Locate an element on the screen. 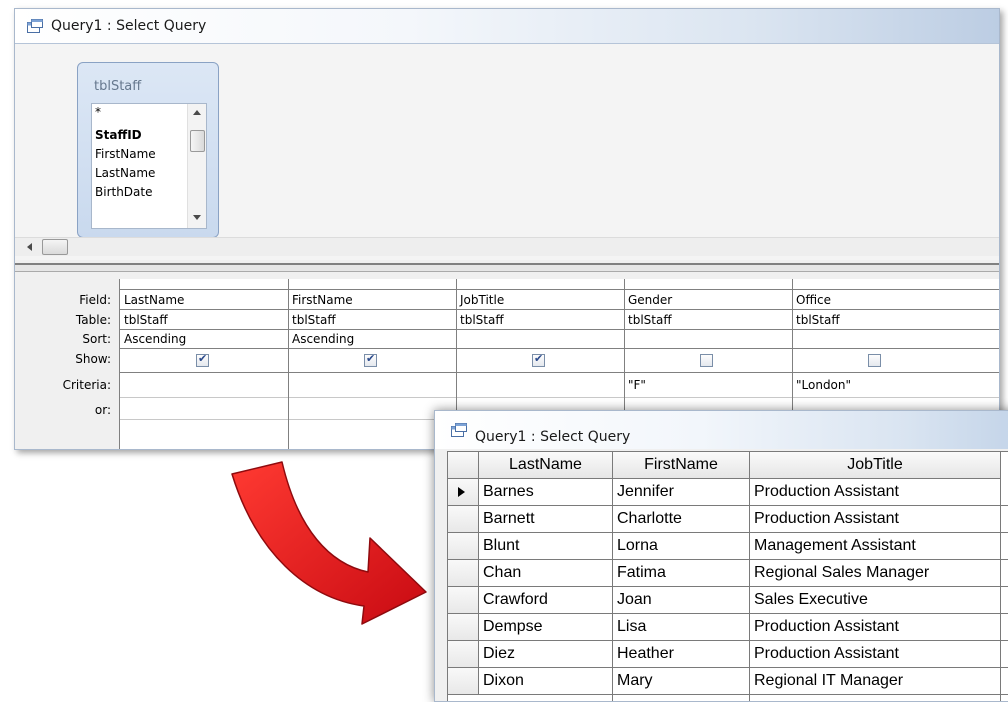 The height and width of the screenshot is (702, 1008). scroll-up-icon is located at coordinates (197, 112).